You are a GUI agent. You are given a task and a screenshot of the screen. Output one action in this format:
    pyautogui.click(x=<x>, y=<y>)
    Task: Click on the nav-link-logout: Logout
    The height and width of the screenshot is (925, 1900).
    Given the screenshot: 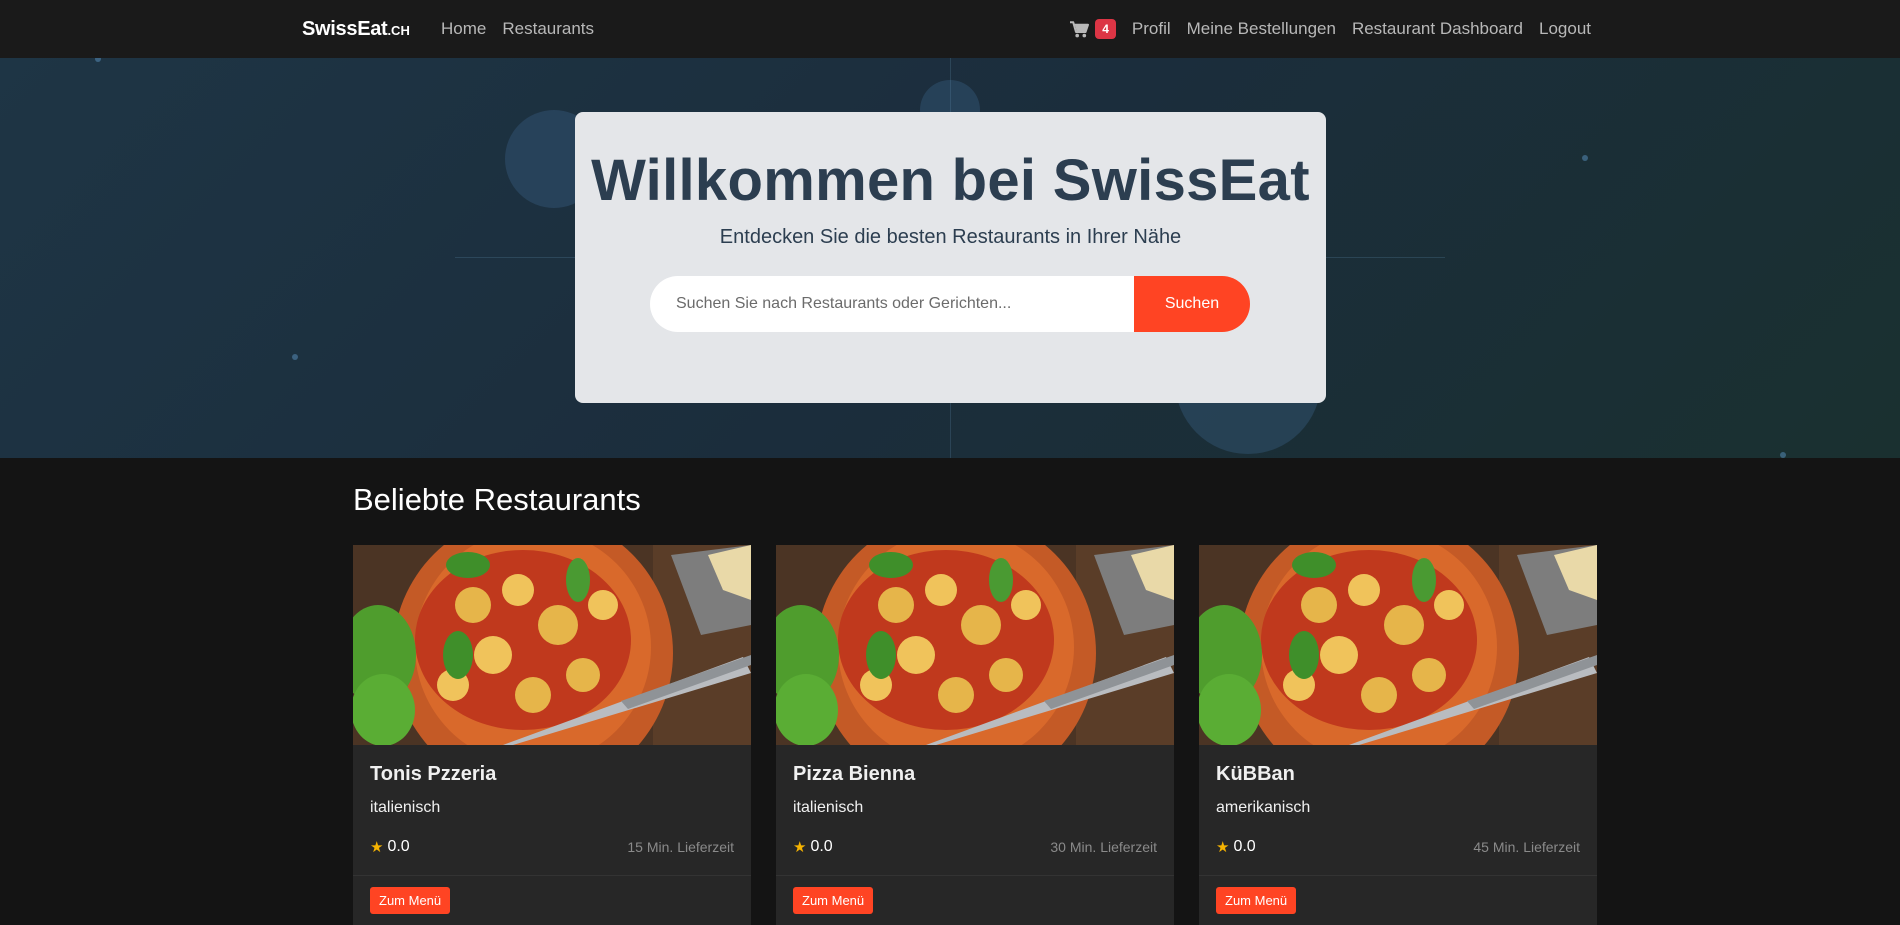 What is the action you would take?
    pyautogui.click(x=1565, y=29)
    